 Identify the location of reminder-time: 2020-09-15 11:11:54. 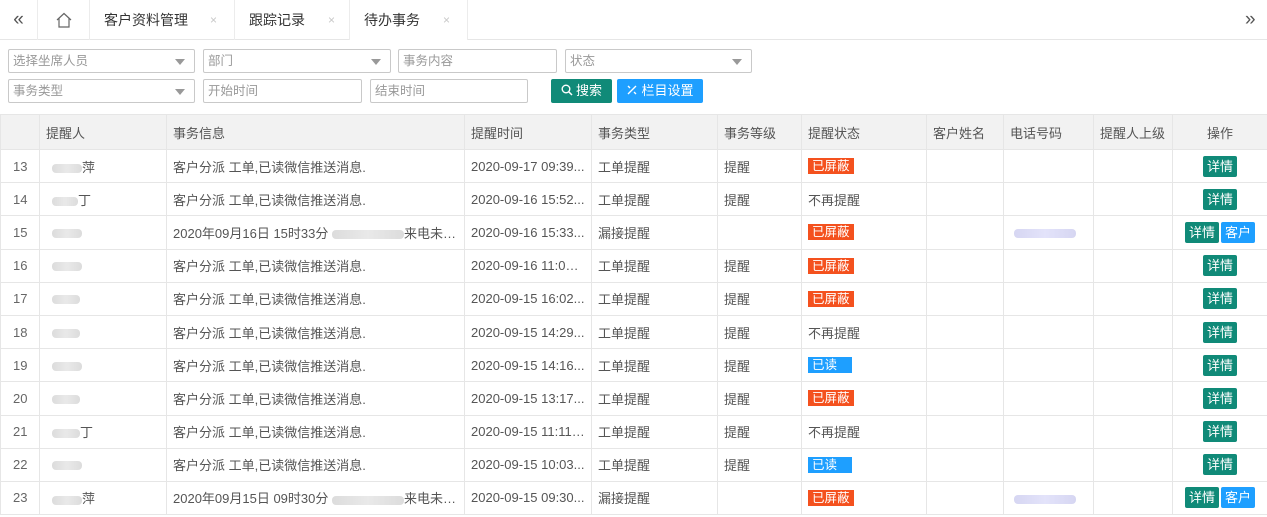
(528, 431).